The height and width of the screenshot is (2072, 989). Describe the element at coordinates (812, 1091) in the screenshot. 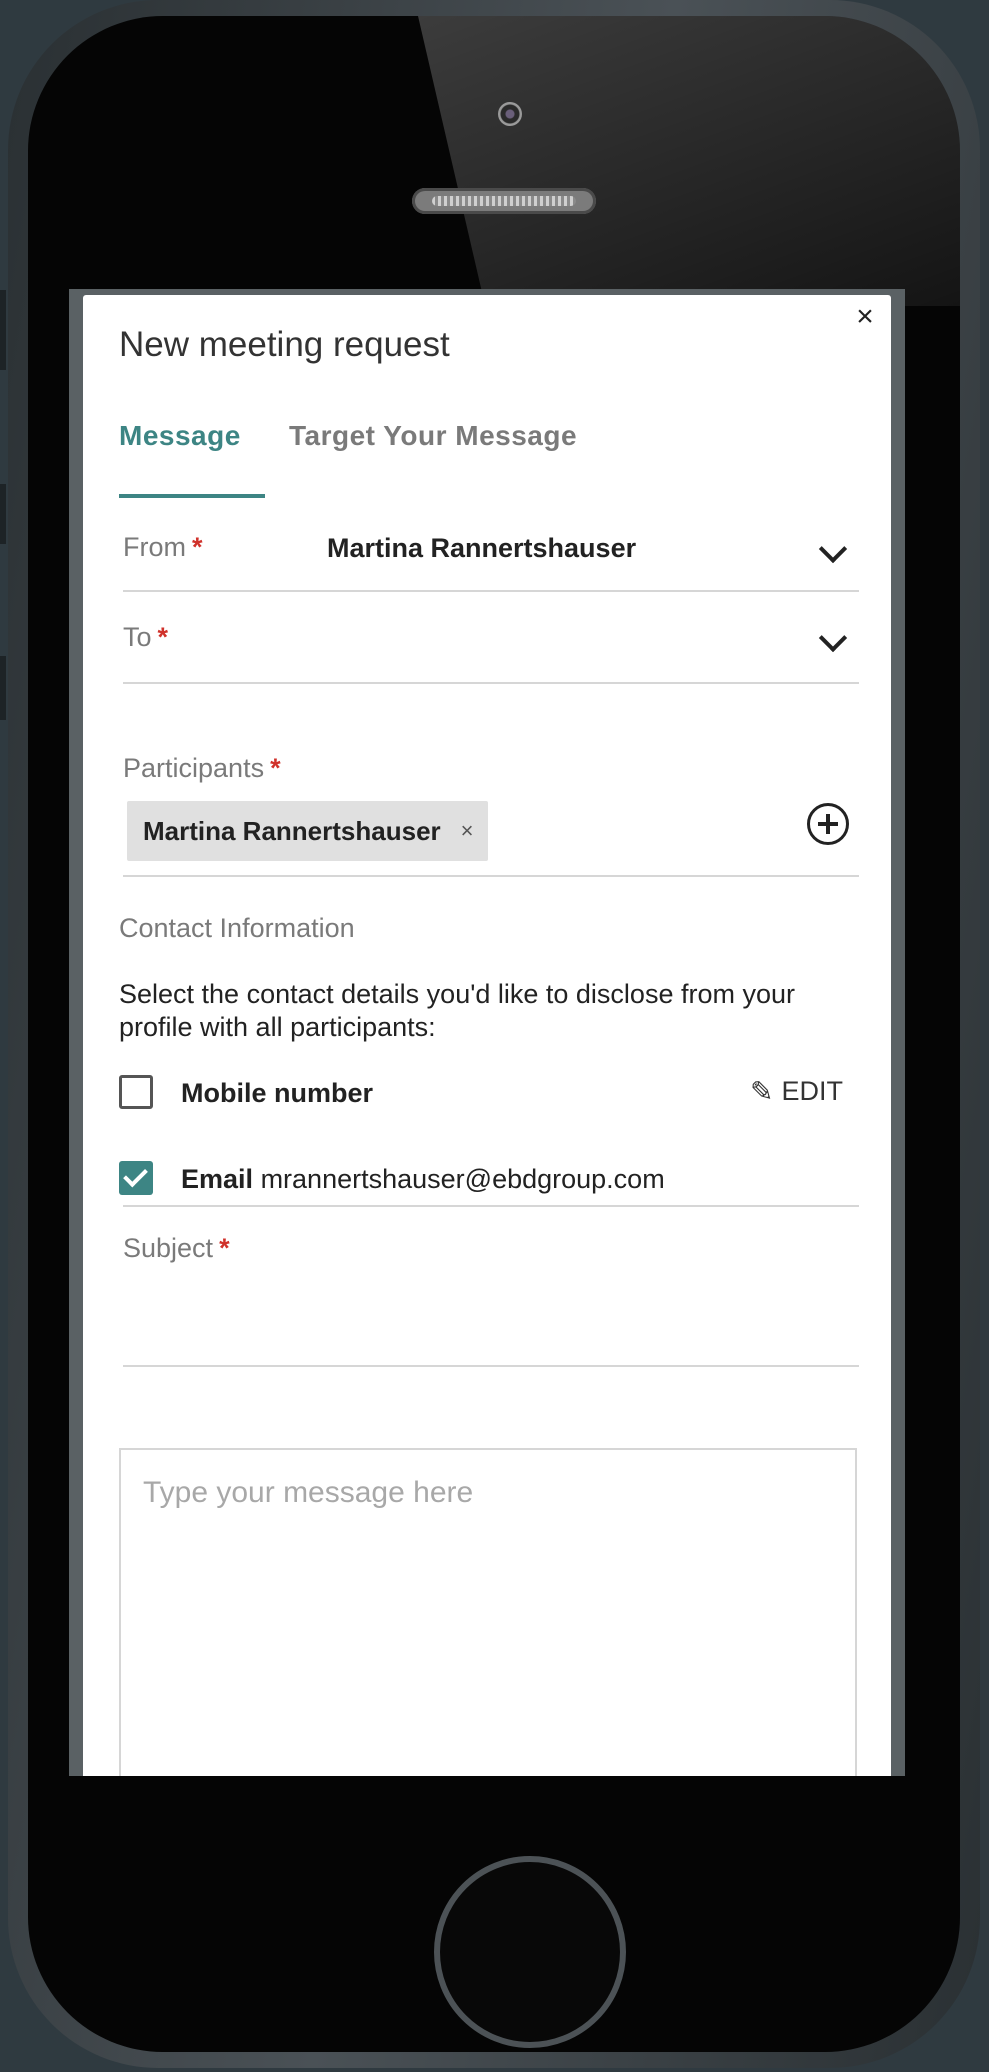

I see `edit-label: EDIT` at that location.